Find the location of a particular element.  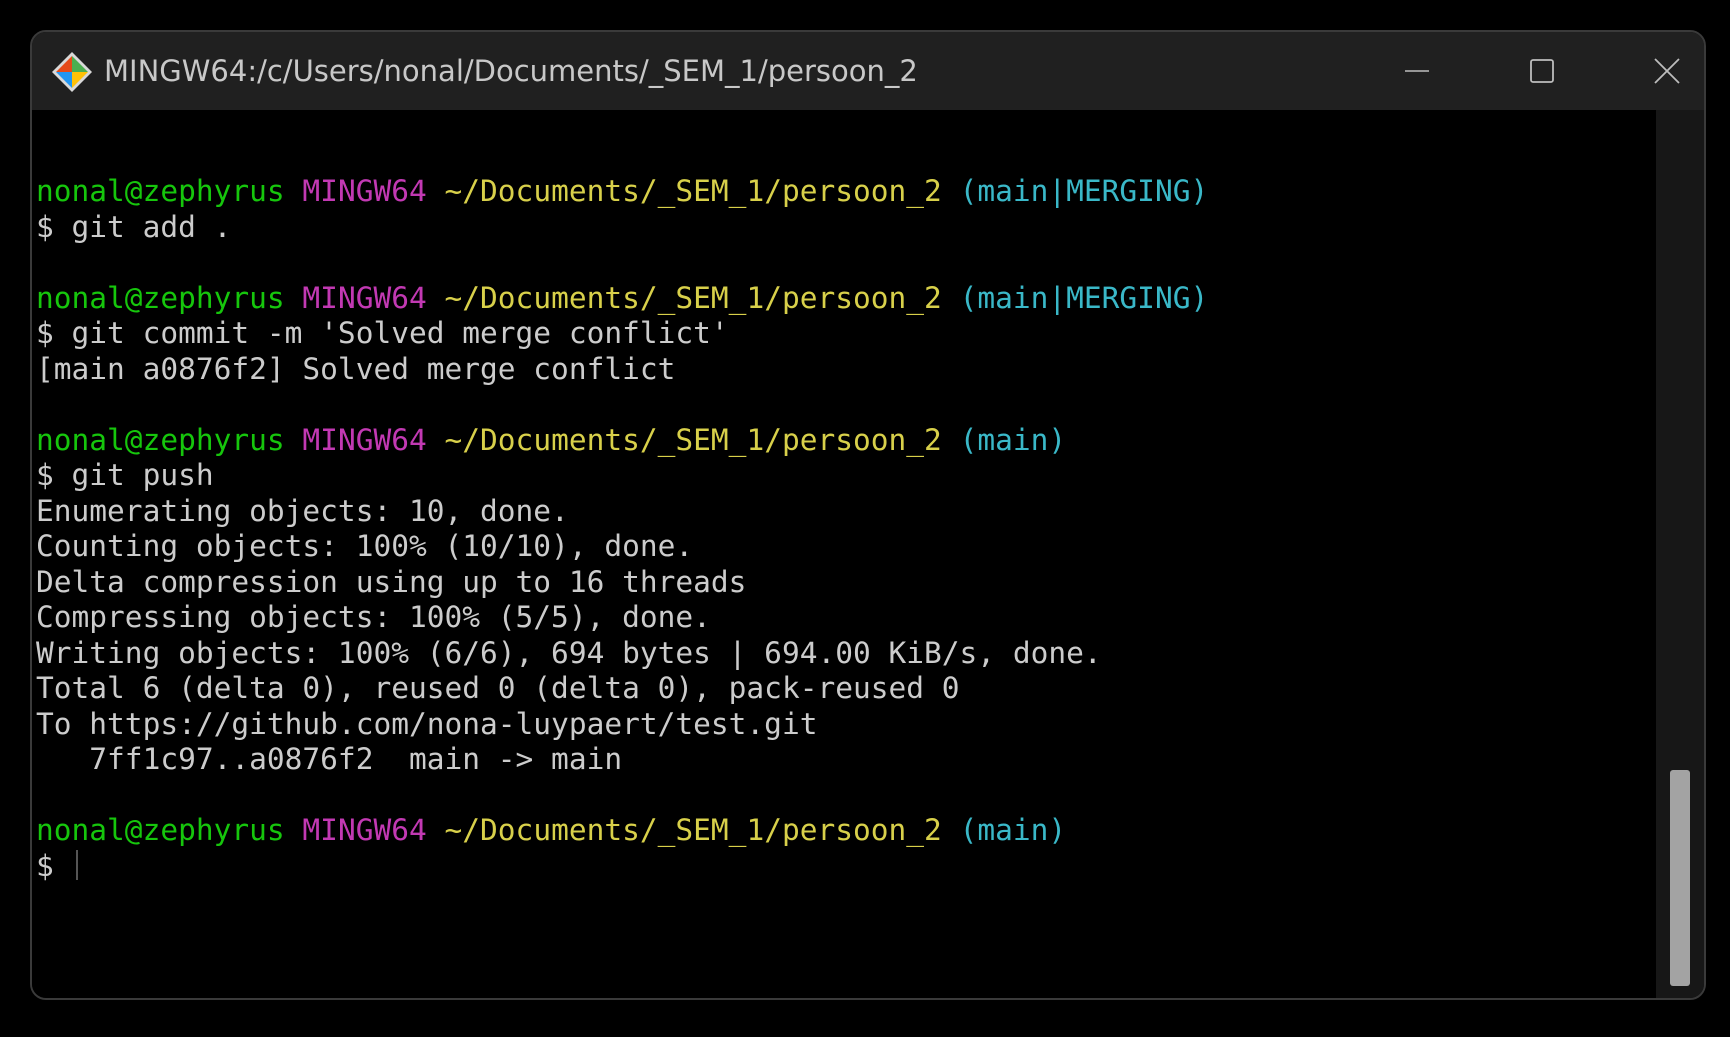

git-bash-diamond-icon is located at coordinates (72, 72).